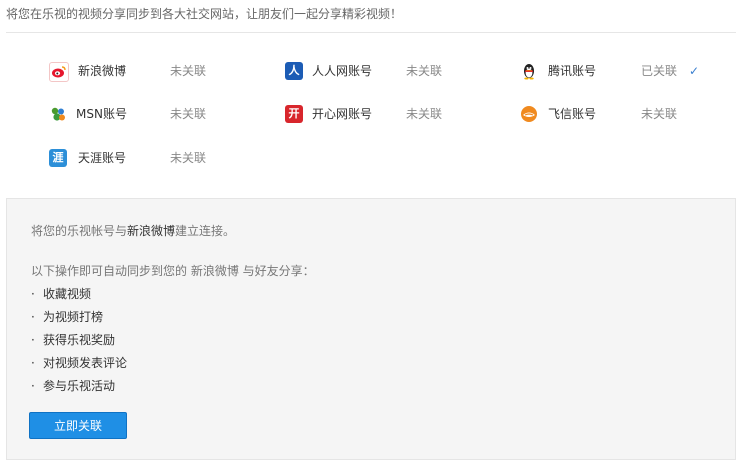  Describe the element at coordinates (572, 114) in the screenshot. I see `account-name: 飞信账号` at that location.